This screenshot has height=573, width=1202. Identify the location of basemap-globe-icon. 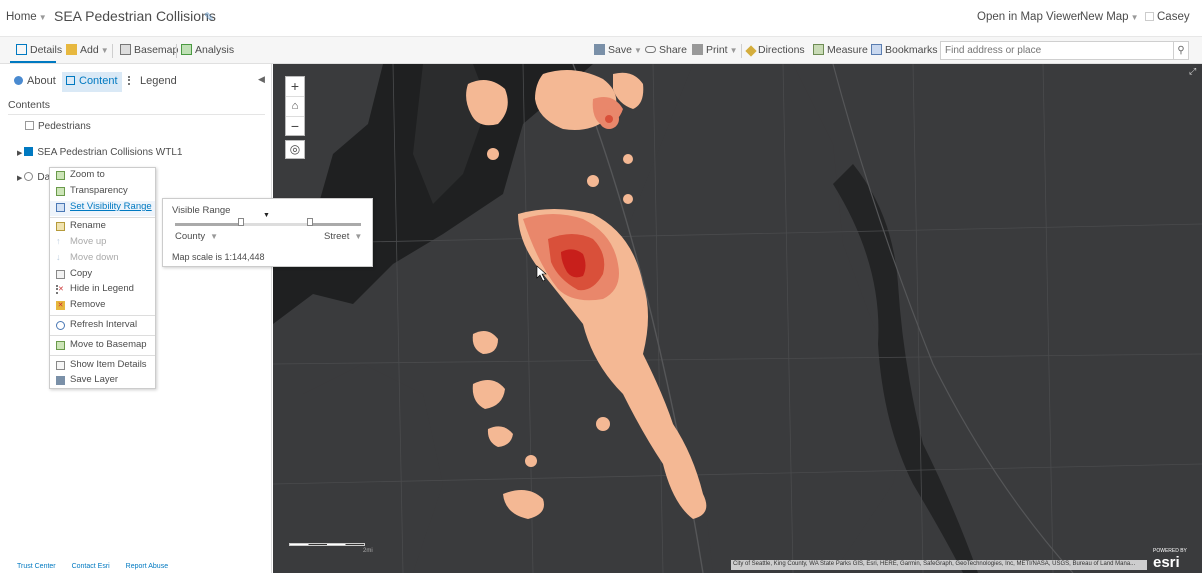
(29, 176).